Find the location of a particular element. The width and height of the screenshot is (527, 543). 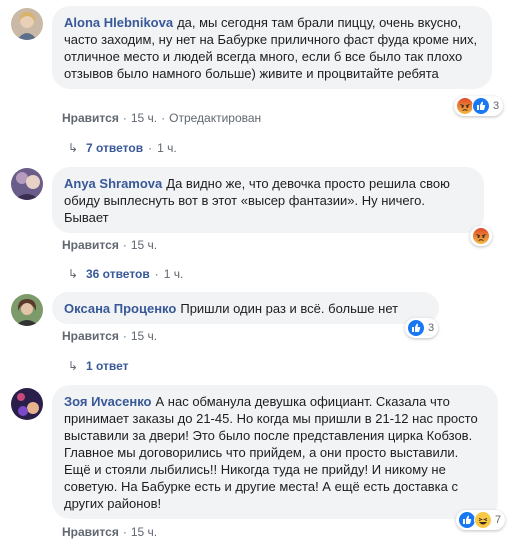

comment-actions: Нравится · 15 ч. · Отредактирован is located at coordinates (162, 118).